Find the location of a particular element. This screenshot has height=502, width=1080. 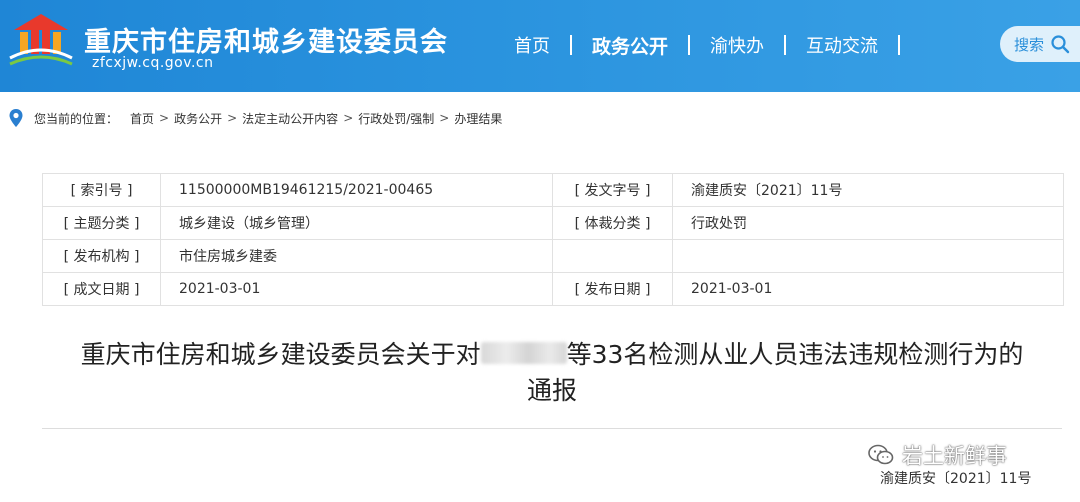

breadcrumb-administrative-penalty: 行政处罚/强制 is located at coordinates (396, 118).